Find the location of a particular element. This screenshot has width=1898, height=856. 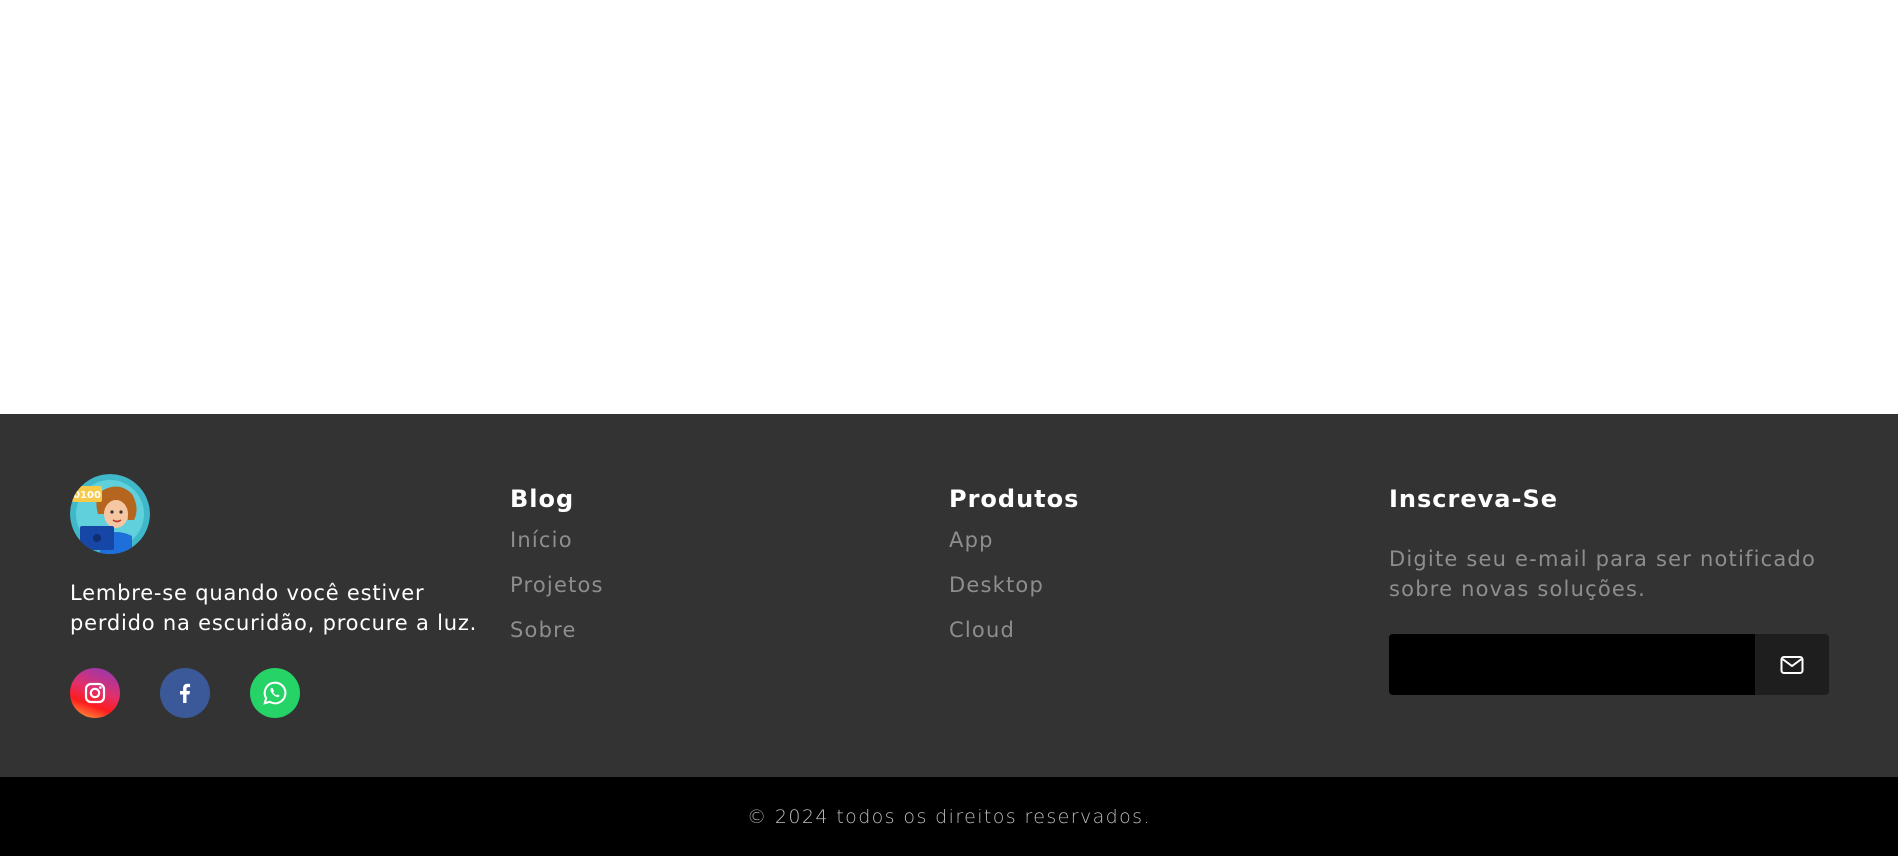

copyright-bar: © 2024 todos os direitos reservados. is located at coordinates (949, 816).